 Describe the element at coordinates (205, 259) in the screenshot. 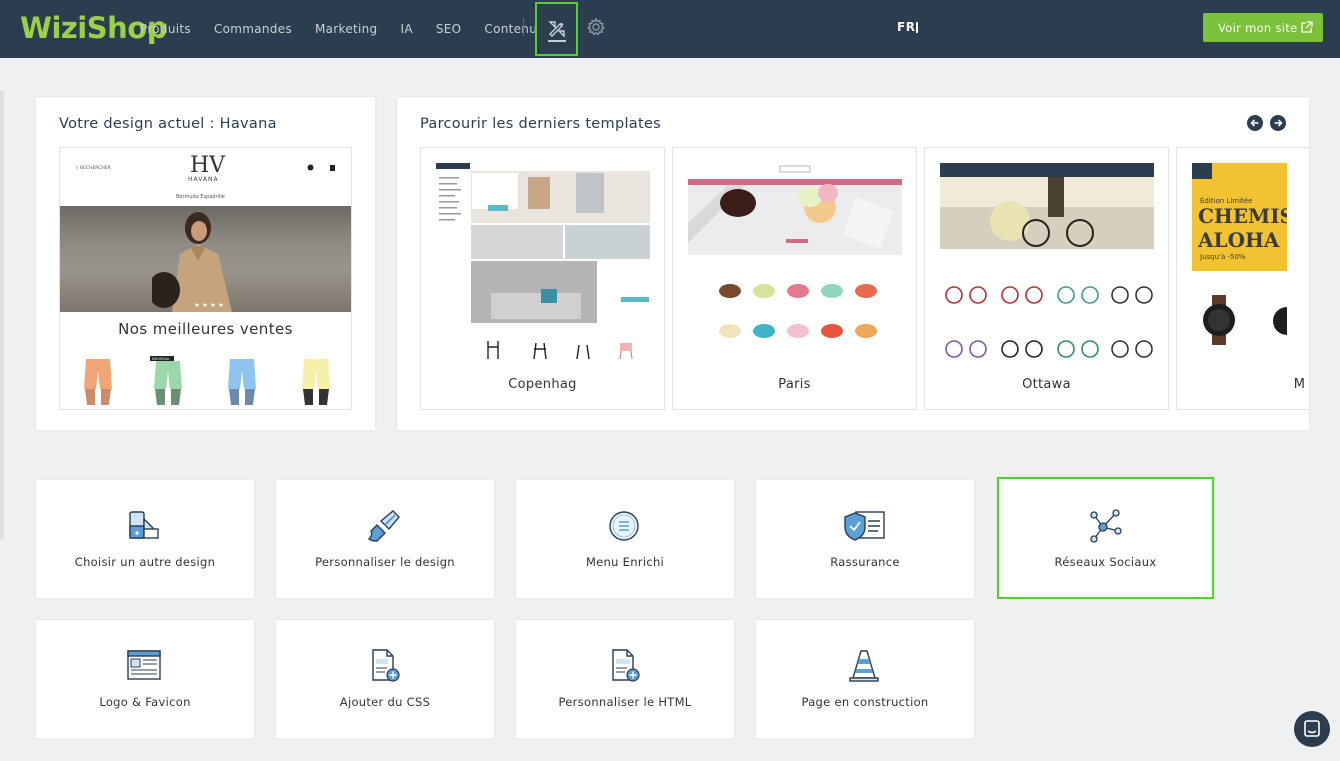

I see `preview-hero-image` at that location.